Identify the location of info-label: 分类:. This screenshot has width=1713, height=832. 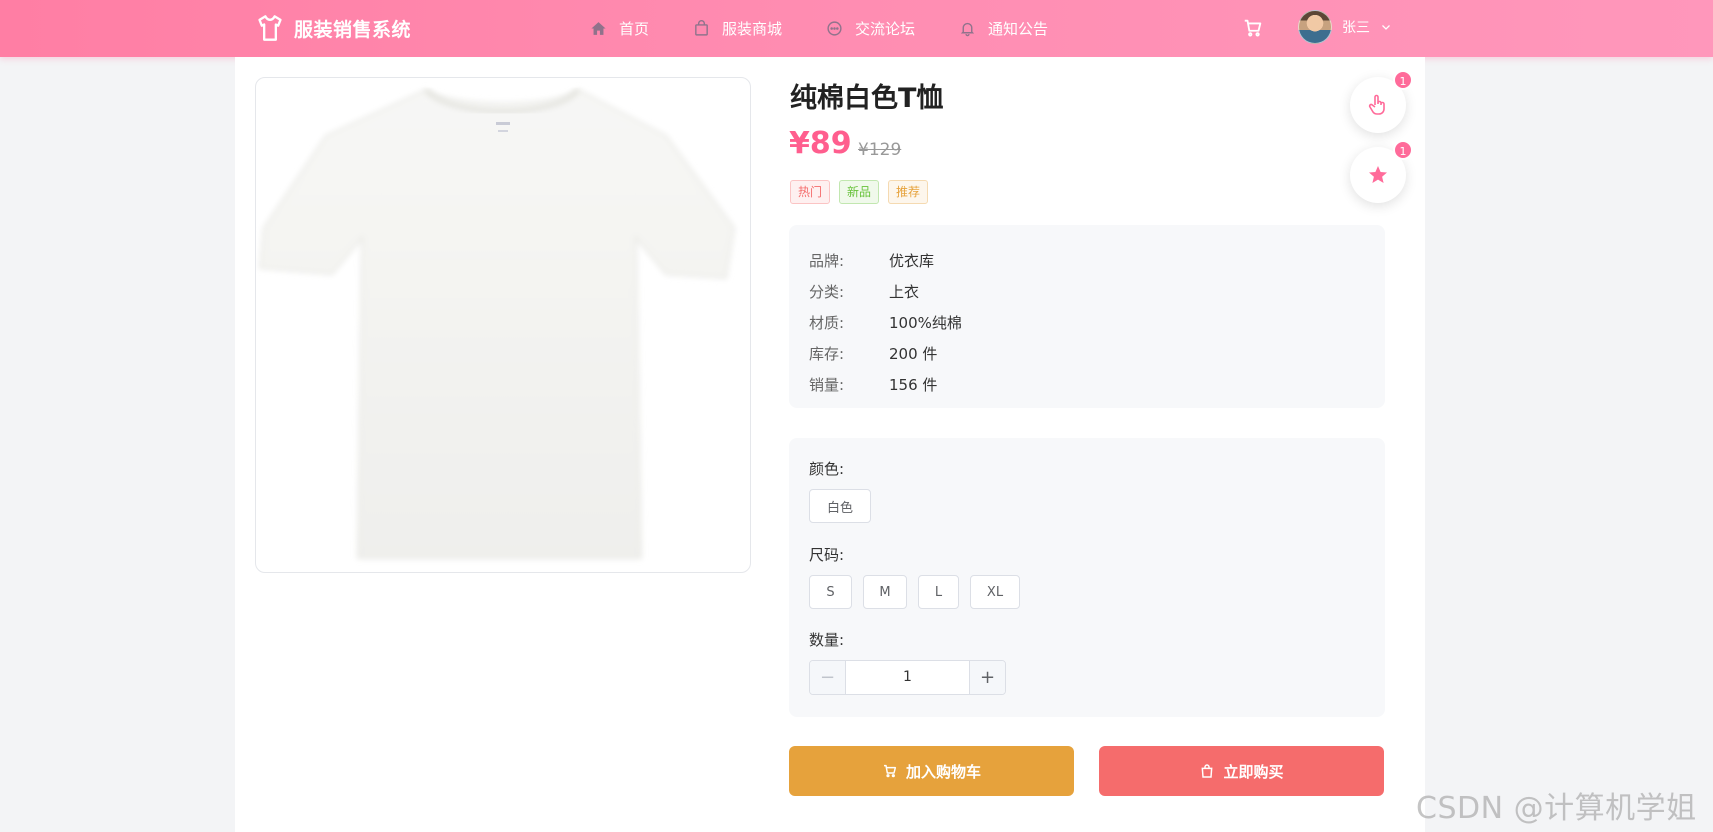
(827, 292).